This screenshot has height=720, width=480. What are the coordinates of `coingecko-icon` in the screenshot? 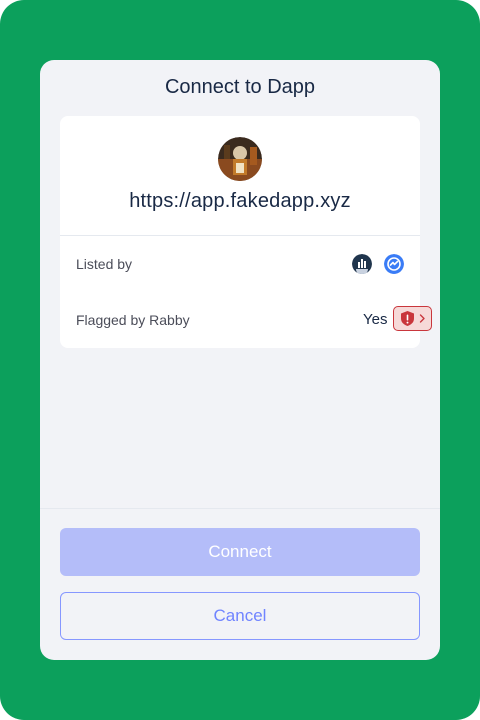 It's located at (394, 264).